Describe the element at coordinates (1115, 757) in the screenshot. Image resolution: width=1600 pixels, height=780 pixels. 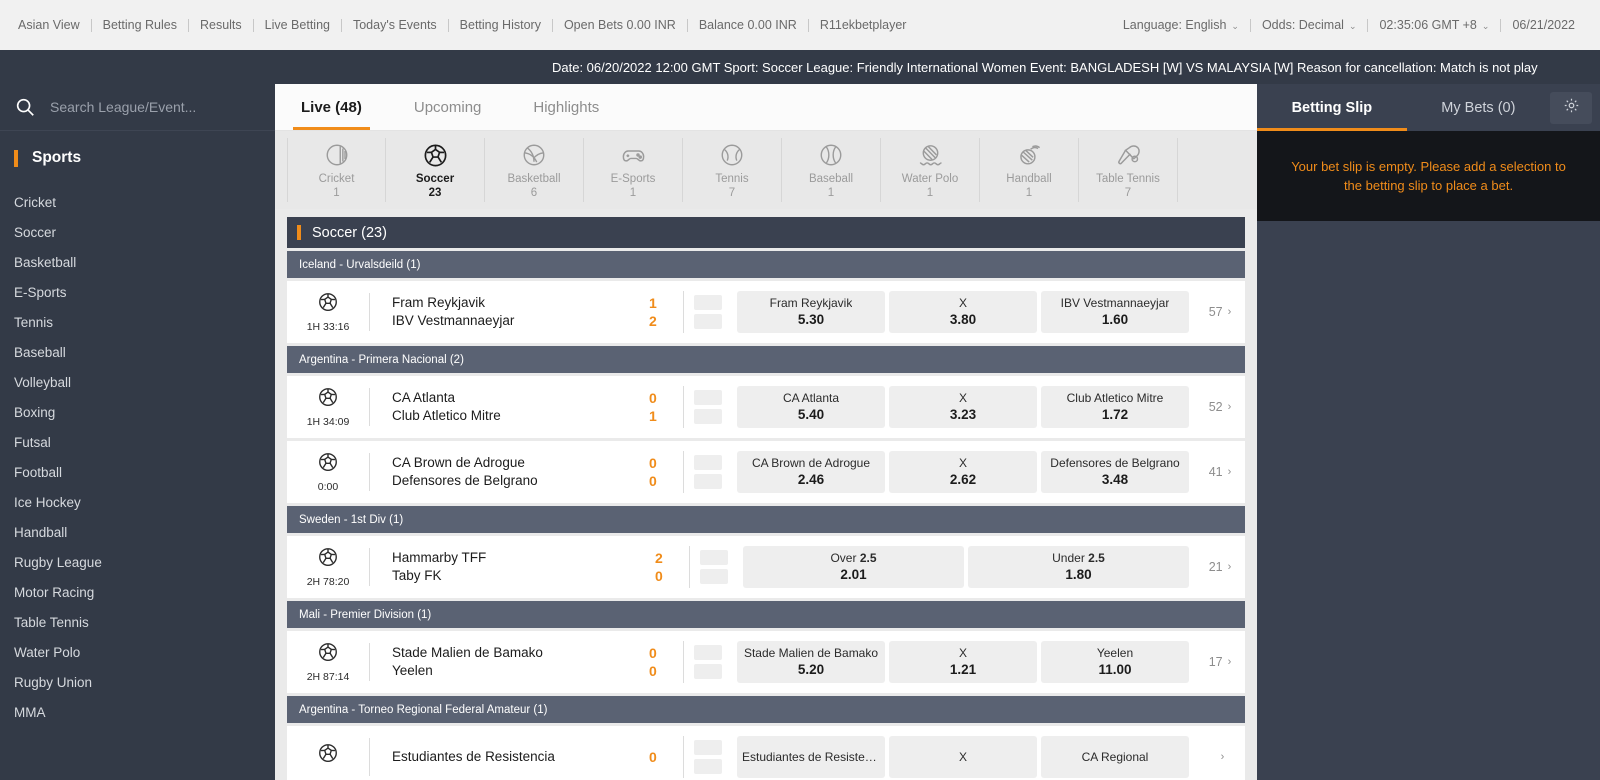
I see `odds-button: CA Regional` at that location.